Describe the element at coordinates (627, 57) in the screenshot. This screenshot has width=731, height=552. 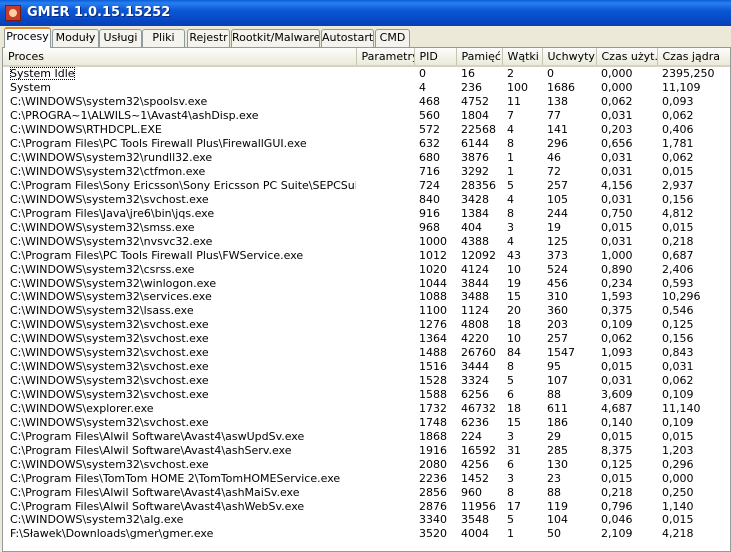
I see `column-header-czas-uzyt: Czas użyt.` at that location.